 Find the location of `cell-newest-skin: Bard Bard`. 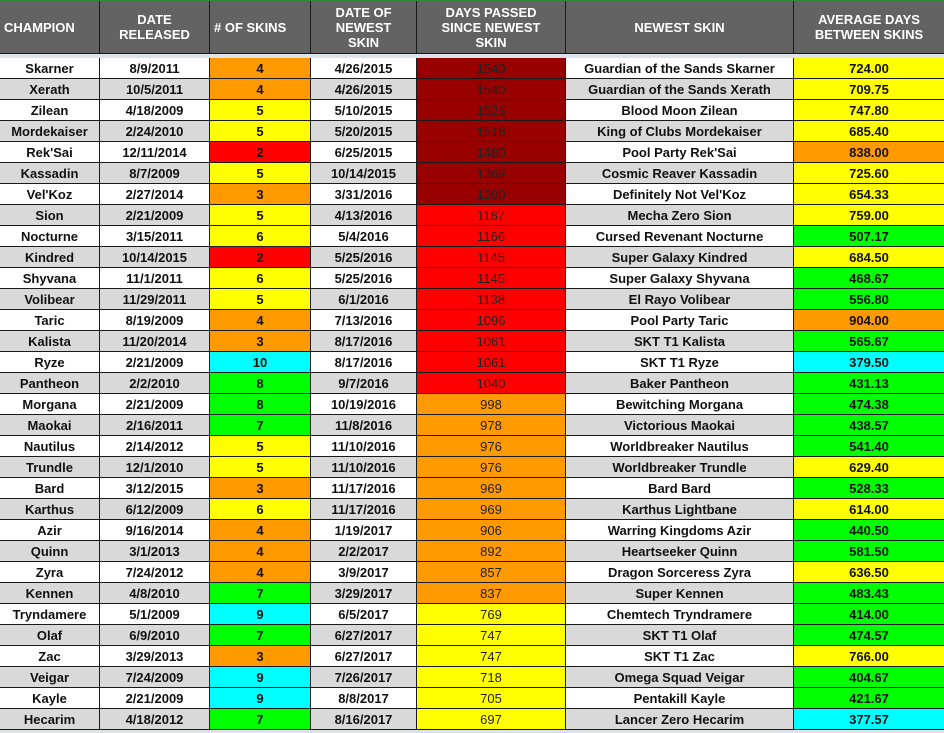

cell-newest-skin: Bard Bard is located at coordinates (680, 488).